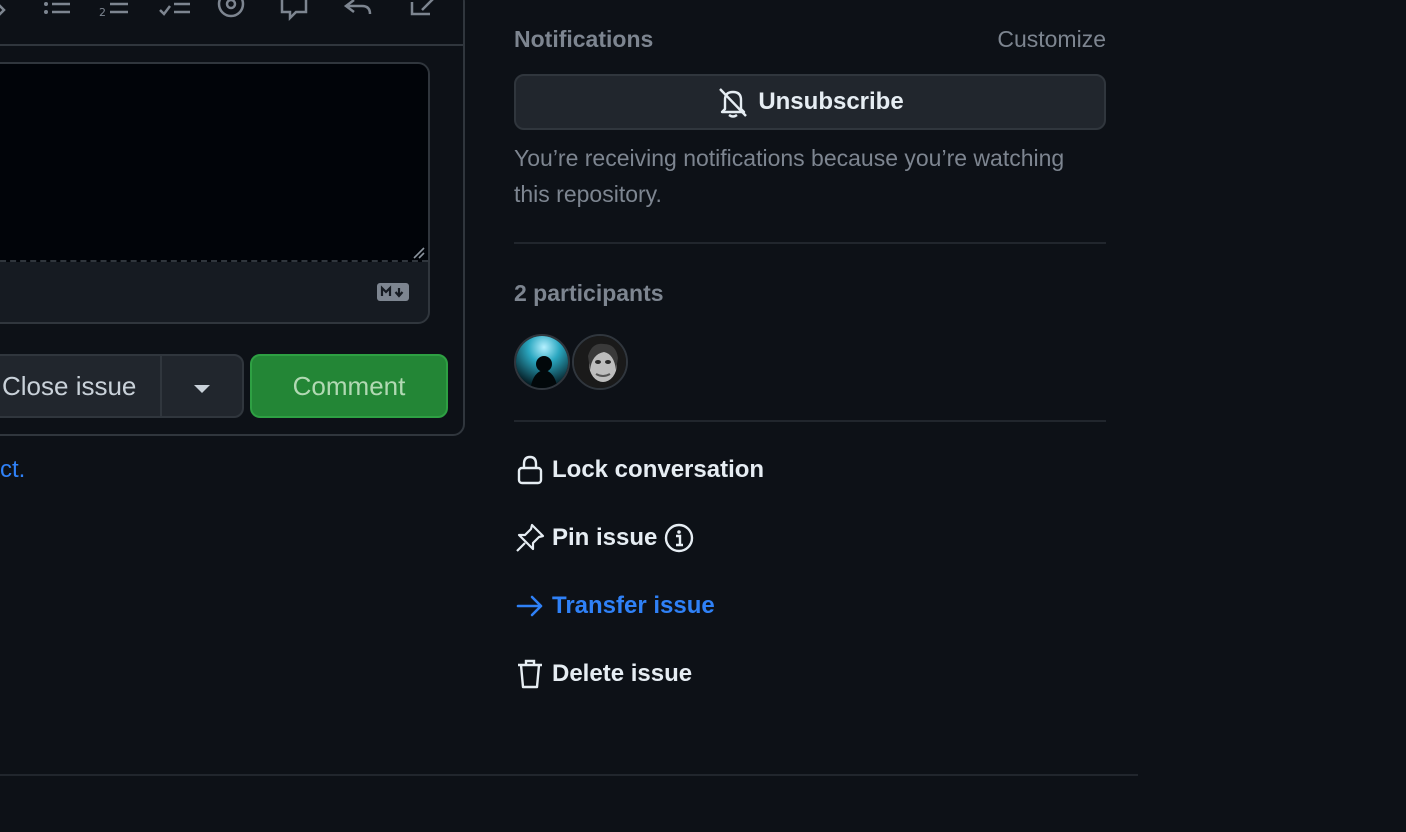  What do you see at coordinates (810, 39) in the screenshot?
I see `notifications-header: Notifications Customize` at bounding box center [810, 39].